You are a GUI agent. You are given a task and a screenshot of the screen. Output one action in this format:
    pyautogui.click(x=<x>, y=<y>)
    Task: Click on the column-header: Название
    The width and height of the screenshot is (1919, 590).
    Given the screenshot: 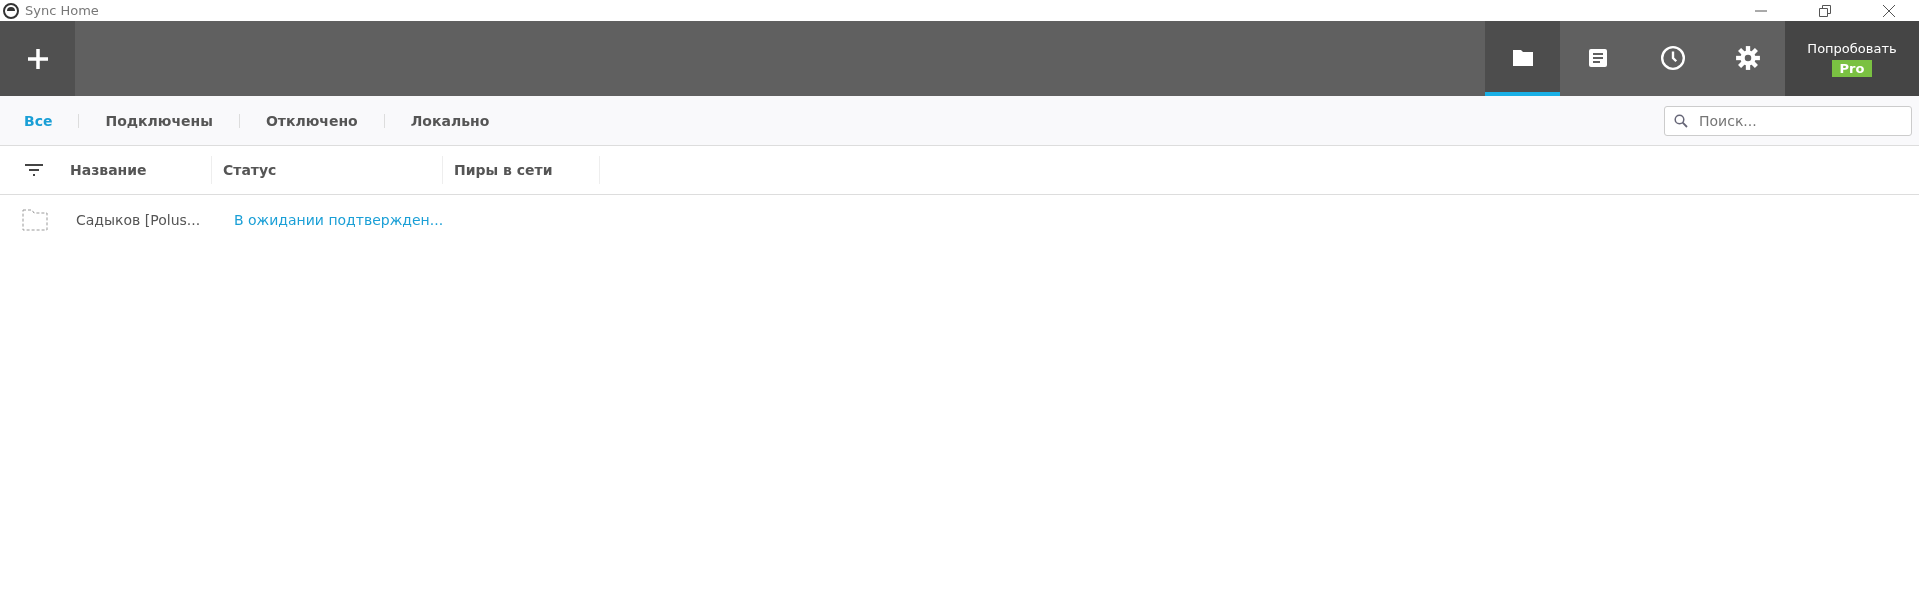 What is the action you would take?
    pyautogui.click(x=135, y=170)
    